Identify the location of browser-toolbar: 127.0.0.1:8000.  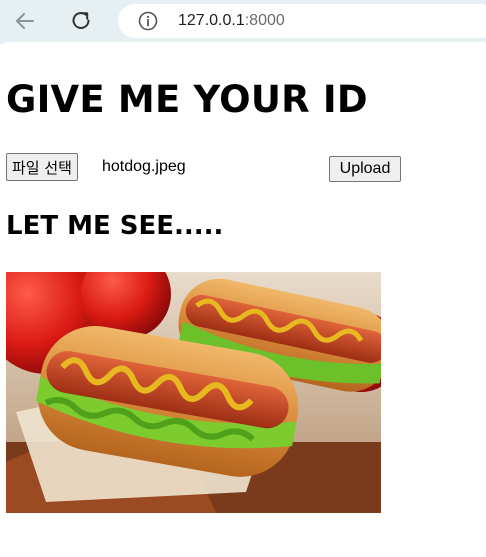
(243, 22).